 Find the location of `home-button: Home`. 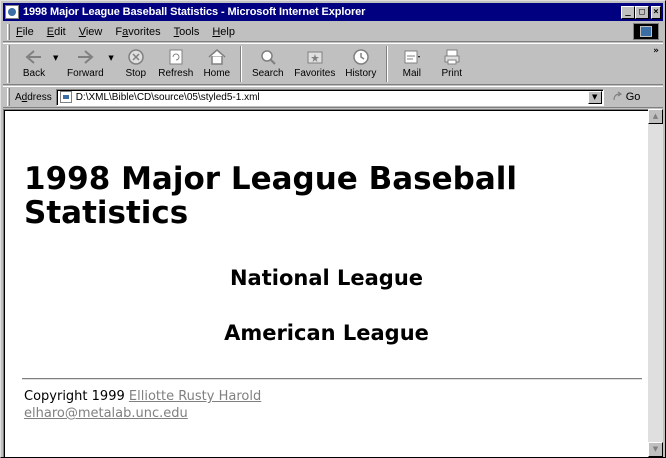

home-button: Home is located at coordinates (217, 64).